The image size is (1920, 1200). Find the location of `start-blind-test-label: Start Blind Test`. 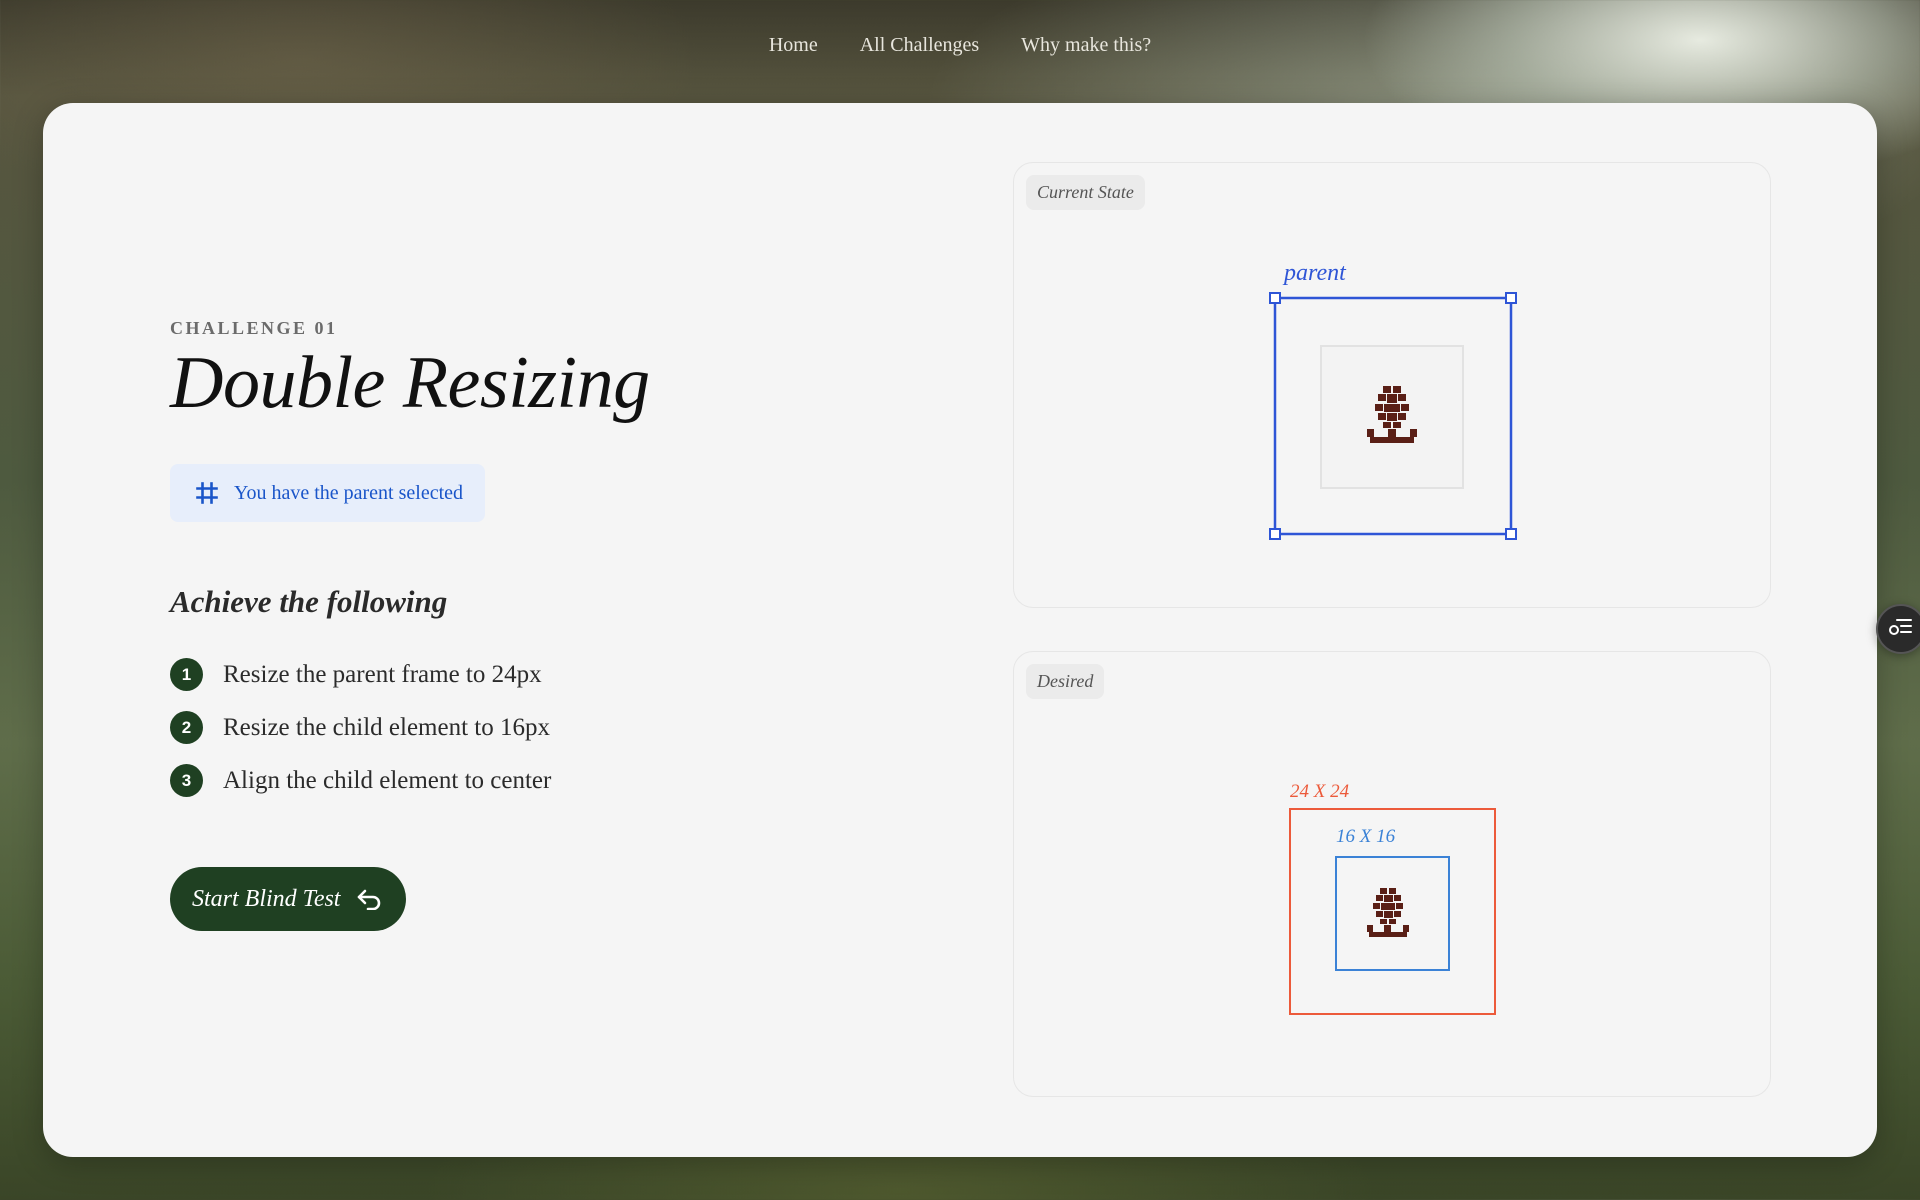

start-blind-test-label: Start Blind Test is located at coordinates (266, 898).